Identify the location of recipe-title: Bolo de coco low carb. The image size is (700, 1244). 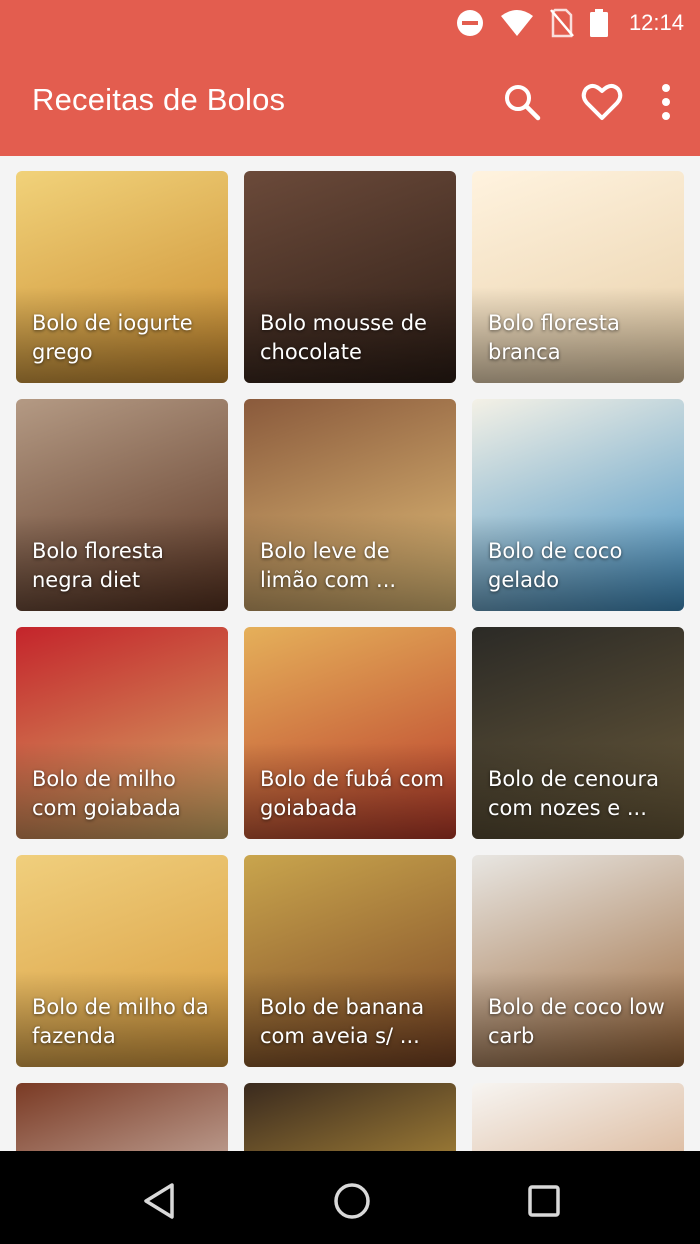
(576, 1021).